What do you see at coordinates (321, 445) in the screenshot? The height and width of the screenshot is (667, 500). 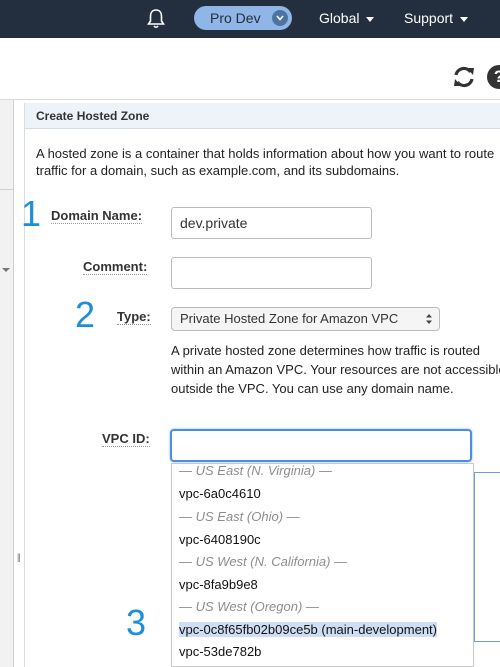 I see `vpc-id-input` at bounding box center [321, 445].